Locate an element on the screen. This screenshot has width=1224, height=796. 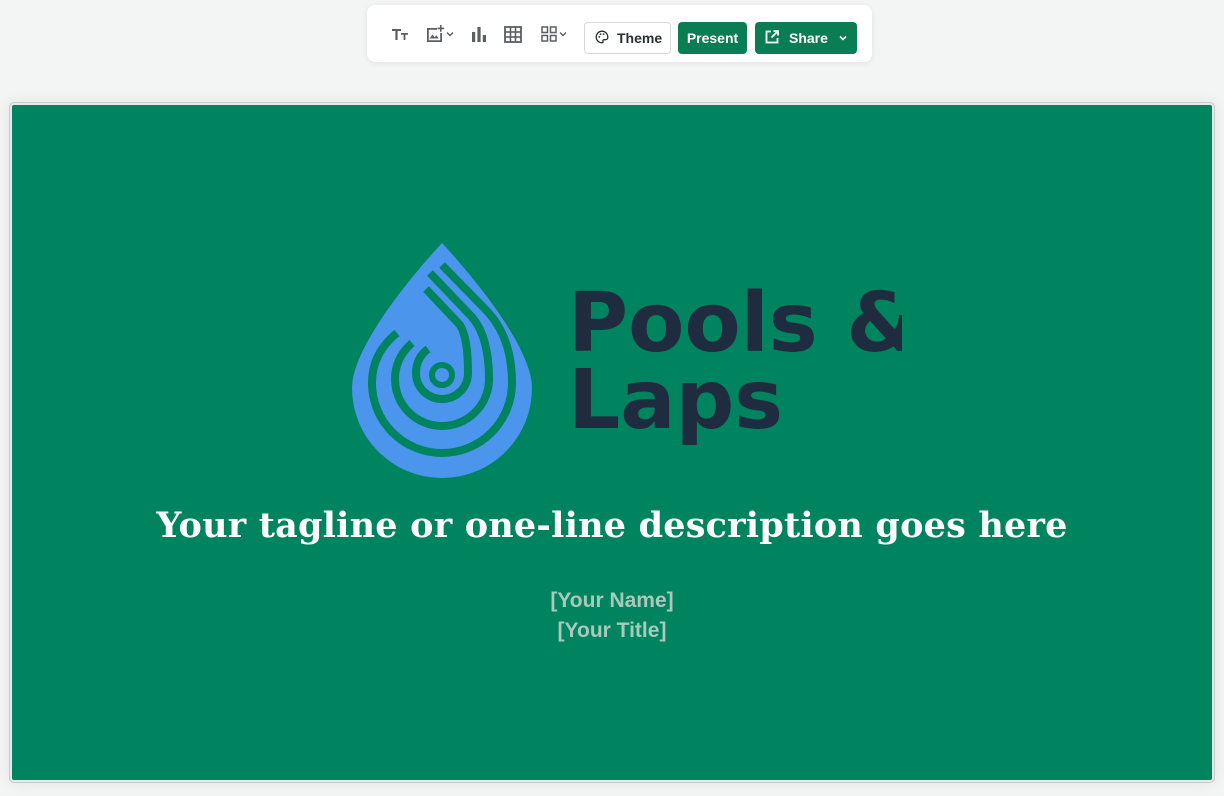
table-tool-button is located at coordinates (513, 34).